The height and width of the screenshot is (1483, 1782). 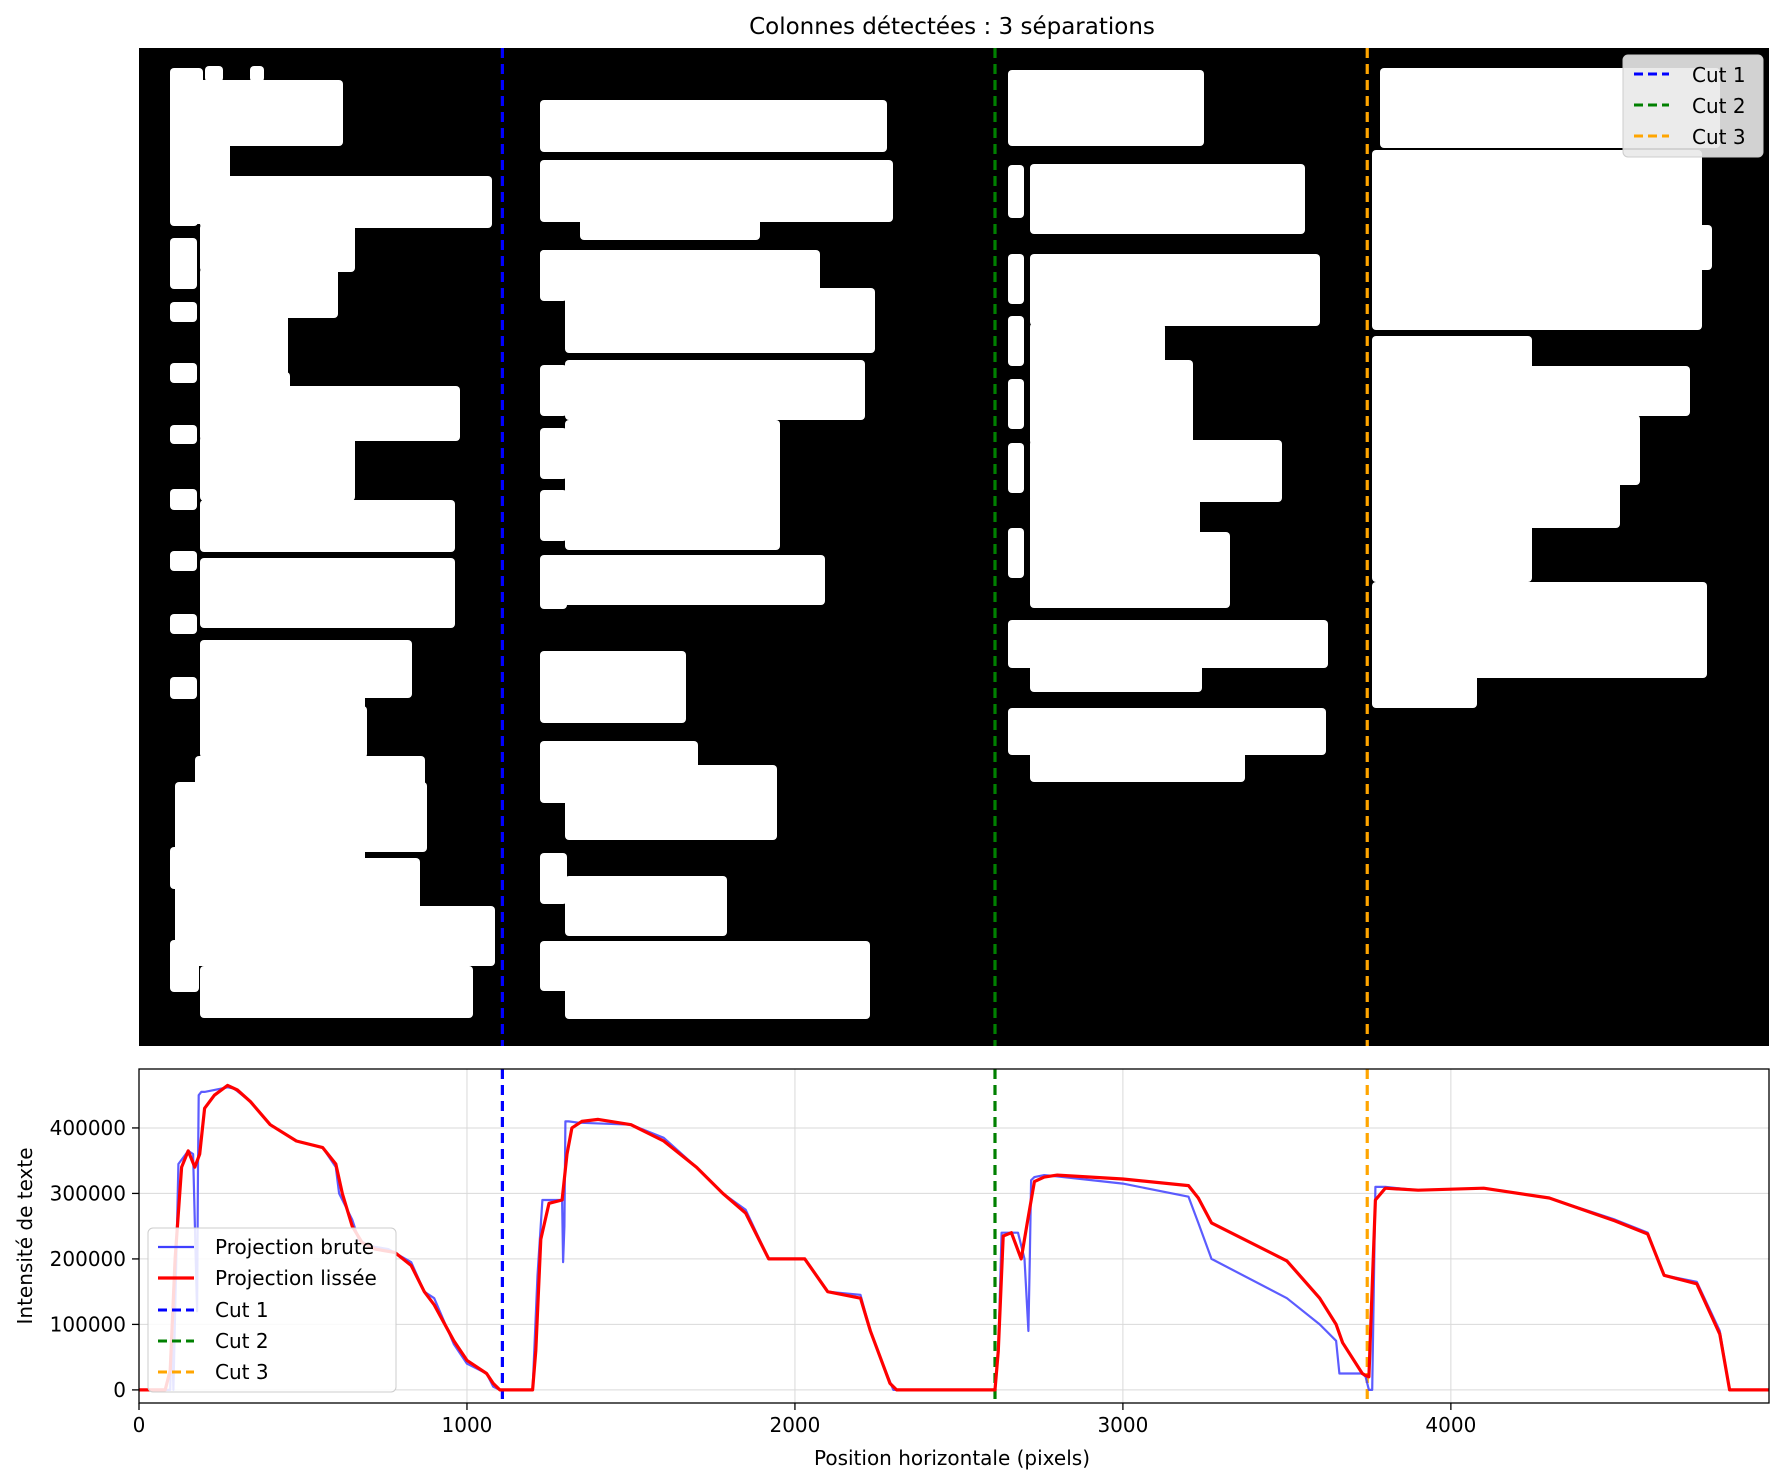 I want to click on top-panel-title: Colonnes détectées : 3 séparations, so click(x=952, y=27).